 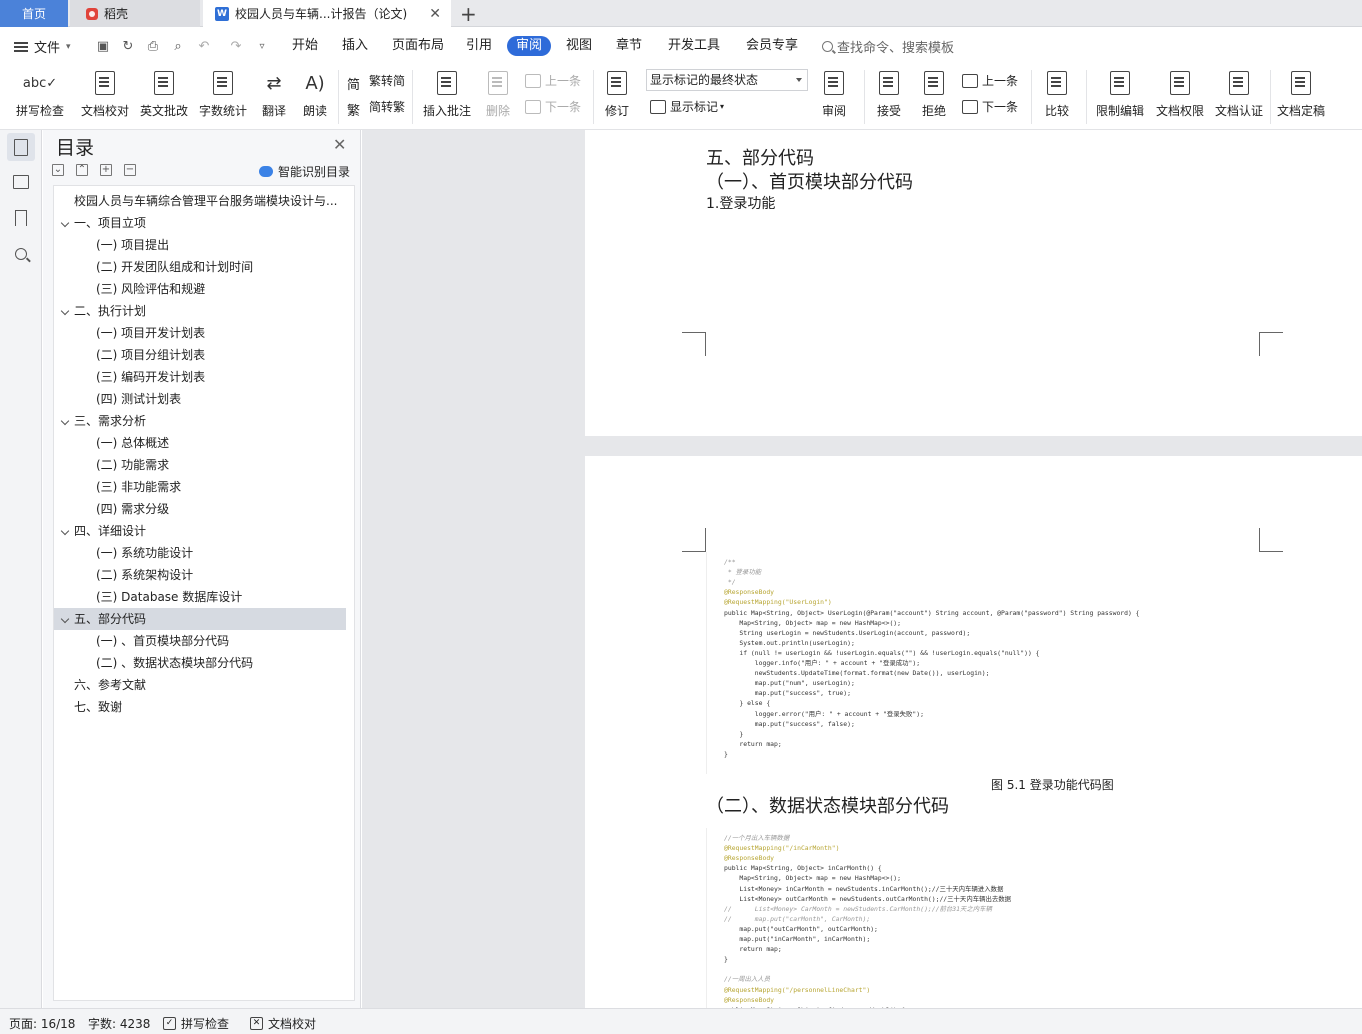 I want to click on undo-icon: ↶, so click(x=204, y=46).